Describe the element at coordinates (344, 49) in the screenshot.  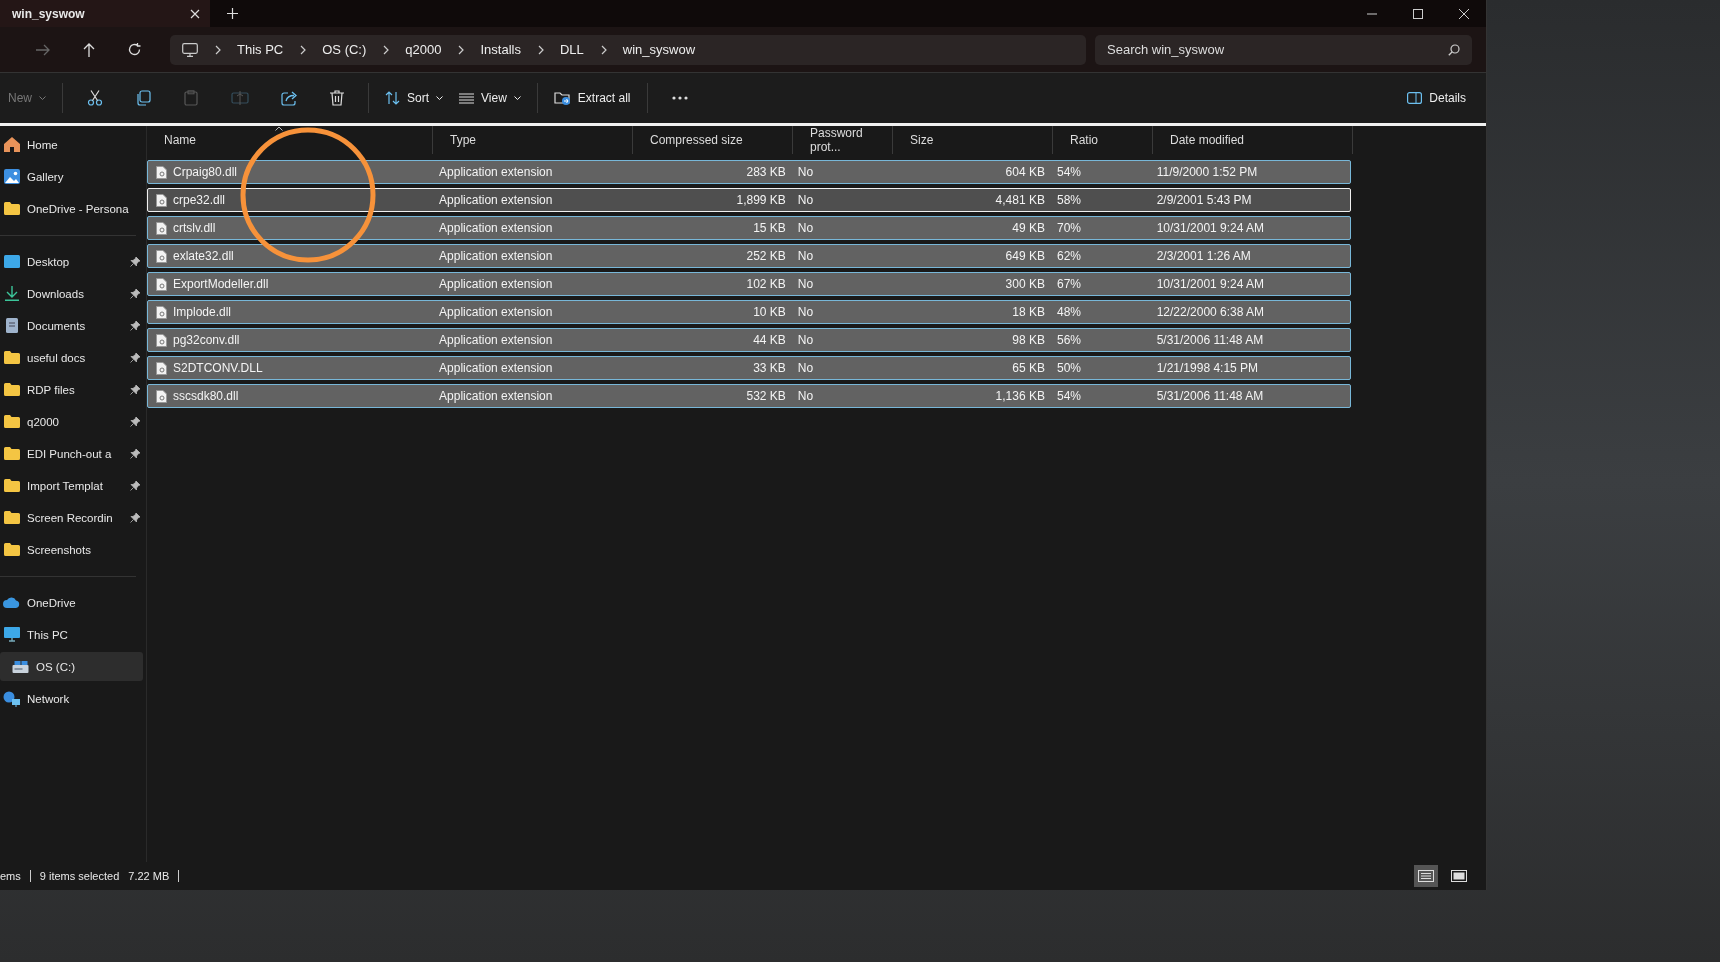
I see `breadcrumb: OS (C:)` at that location.